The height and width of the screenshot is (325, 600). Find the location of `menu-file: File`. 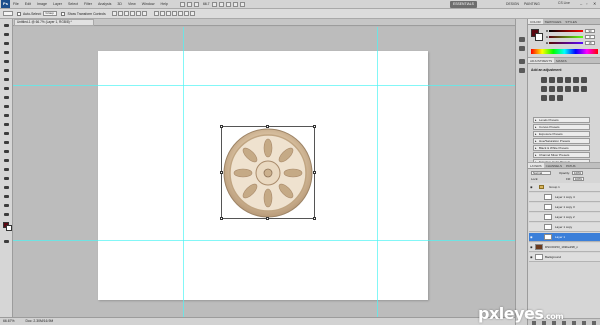

menu-file: File is located at coordinates (16, 4).